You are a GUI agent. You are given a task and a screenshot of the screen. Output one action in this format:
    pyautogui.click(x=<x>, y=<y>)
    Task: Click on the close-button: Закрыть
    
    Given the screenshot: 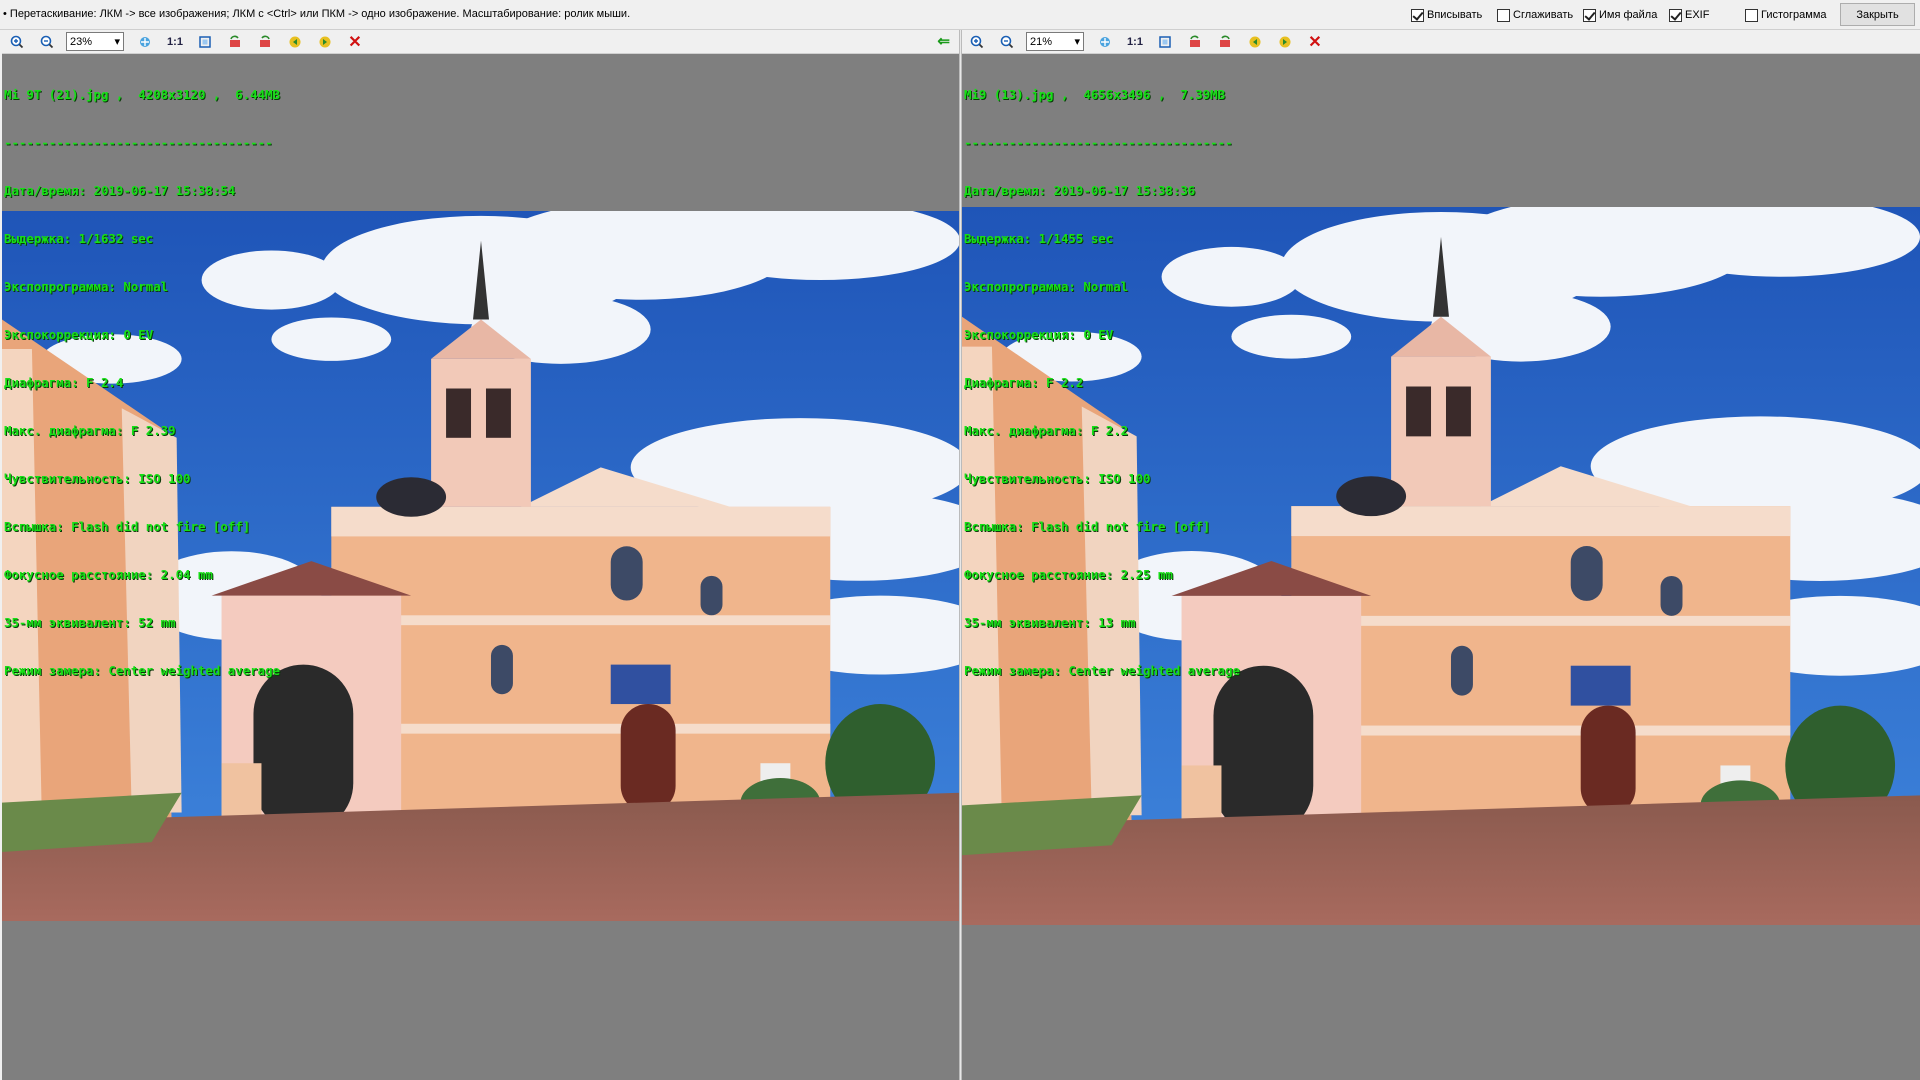 What is the action you would take?
    pyautogui.click(x=1877, y=14)
    